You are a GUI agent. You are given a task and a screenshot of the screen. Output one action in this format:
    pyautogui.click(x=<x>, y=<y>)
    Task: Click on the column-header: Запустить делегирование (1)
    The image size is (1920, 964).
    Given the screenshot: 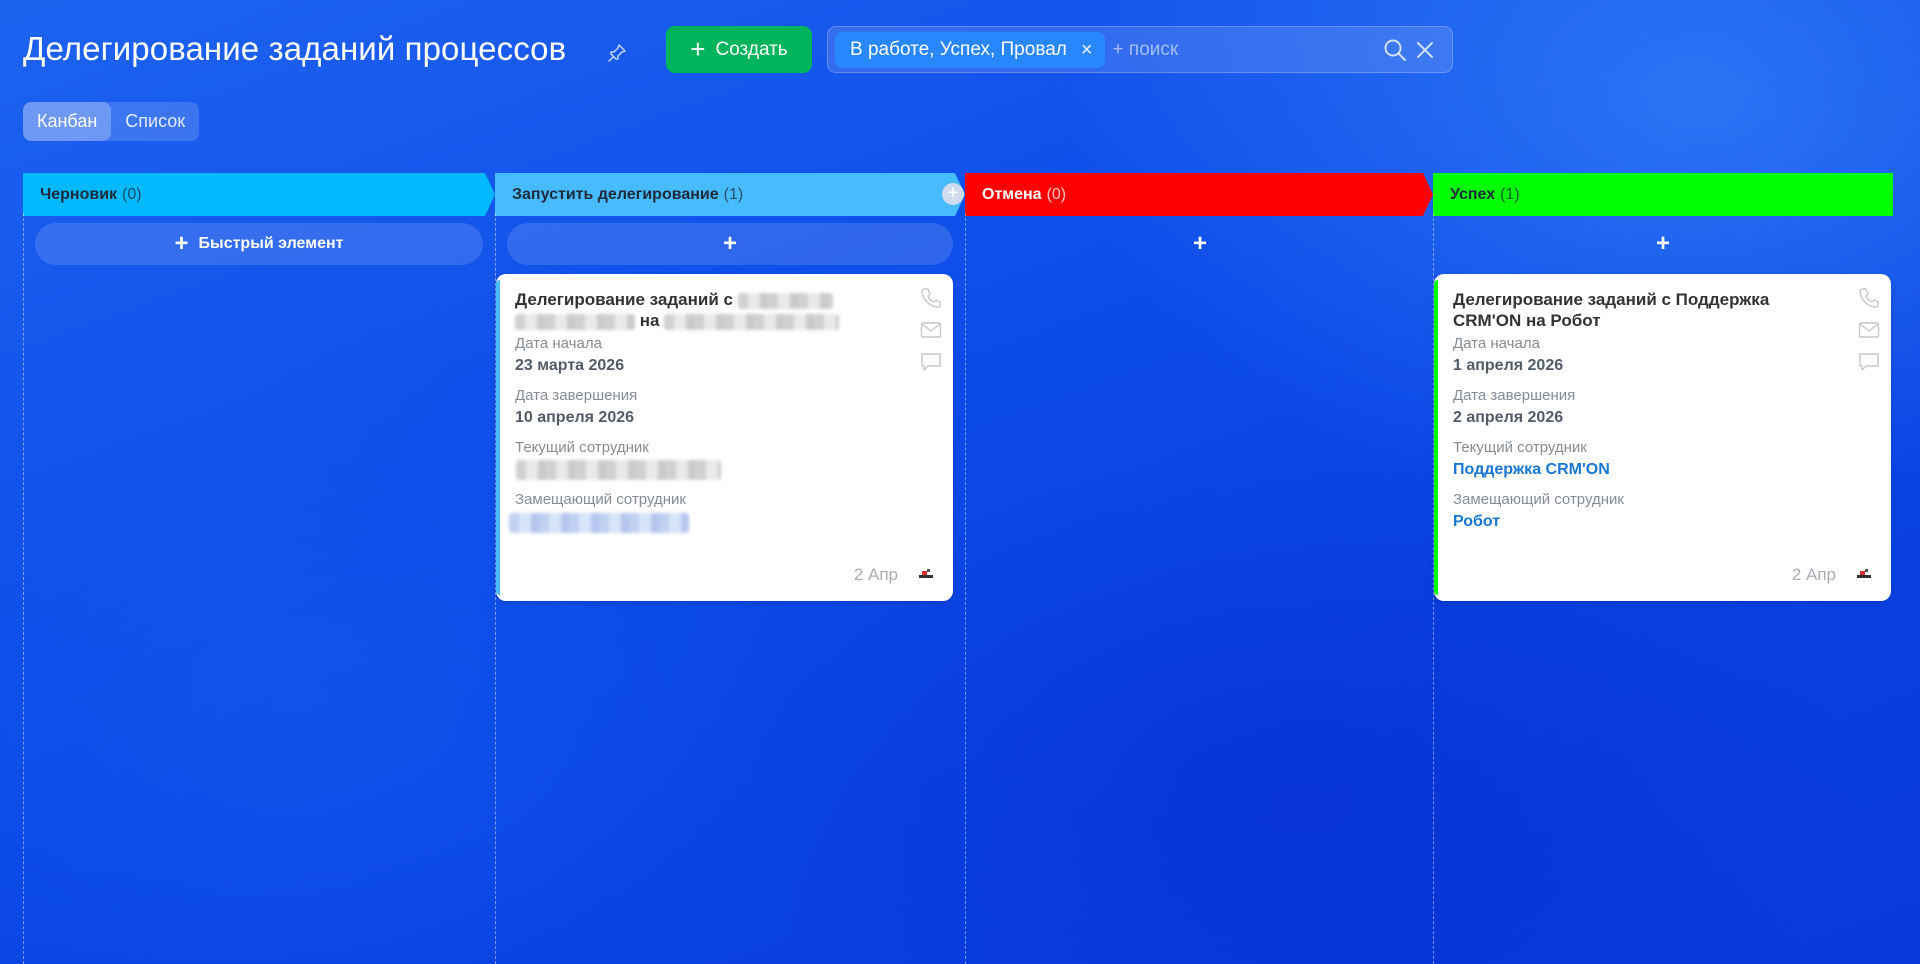 What is the action you would take?
    pyautogui.click(x=619, y=194)
    